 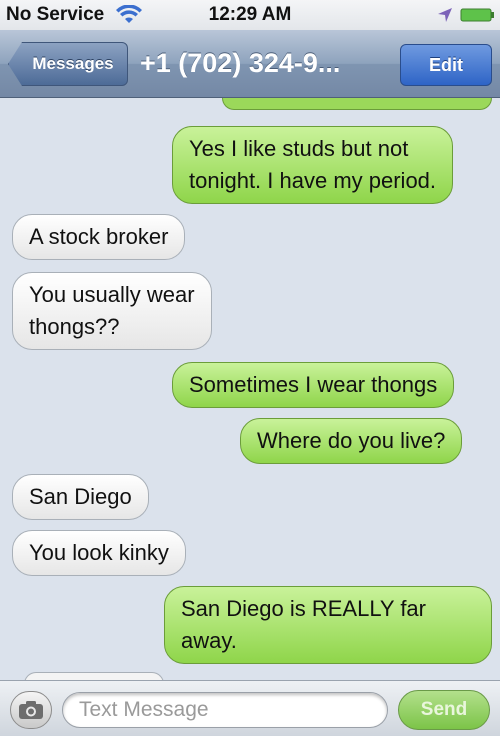 I want to click on camera-icon, so click(x=31, y=710).